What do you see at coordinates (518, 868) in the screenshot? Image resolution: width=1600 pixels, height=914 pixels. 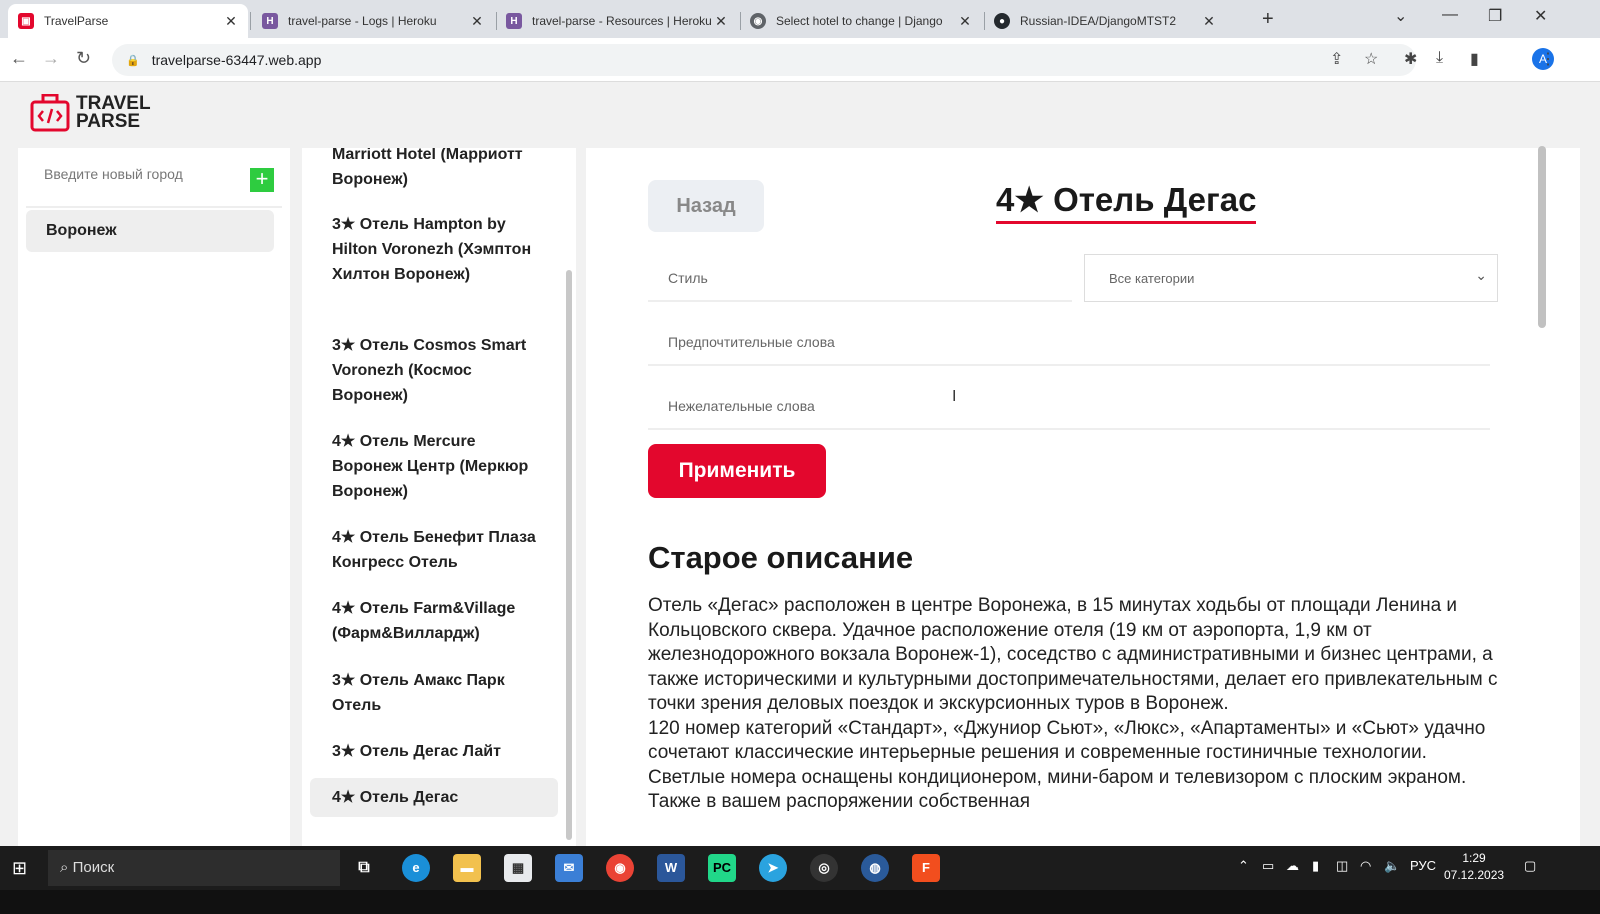 I see `store-icon: ▦` at bounding box center [518, 868].